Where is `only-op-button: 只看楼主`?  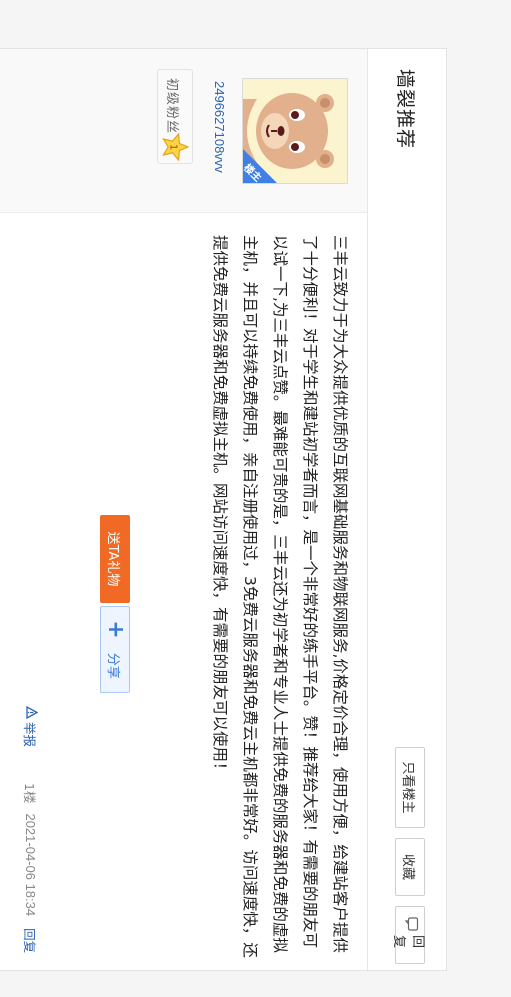 only-op-button: 只看楼主 is located at coordinates (410, 787).